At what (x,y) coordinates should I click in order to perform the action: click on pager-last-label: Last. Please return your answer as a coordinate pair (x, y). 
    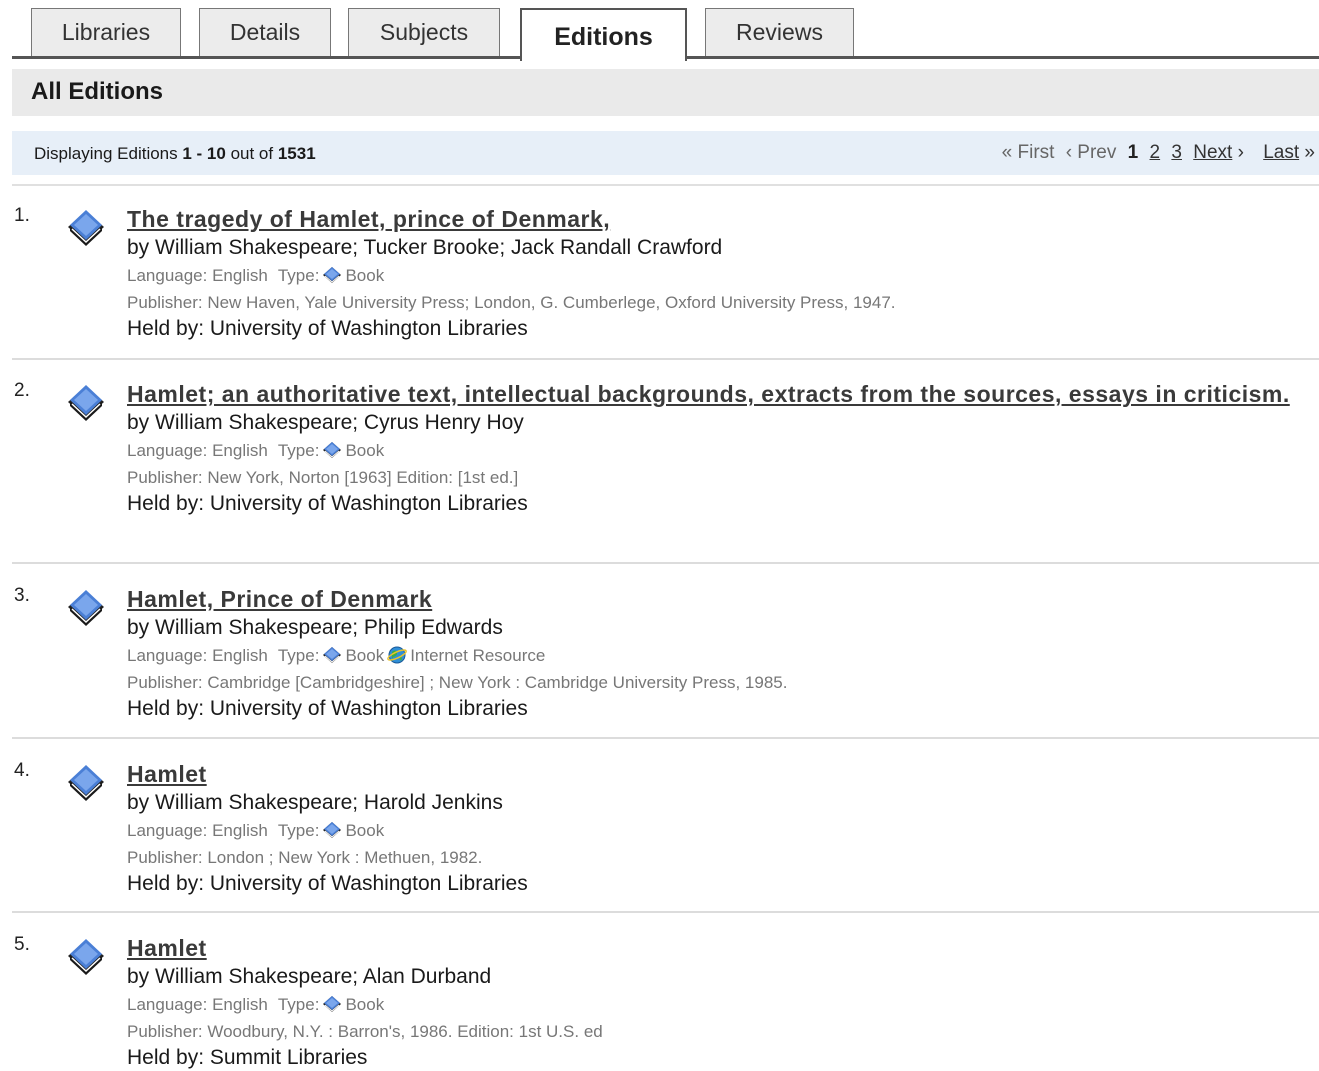
    Looking at the image, I should click on (1281, 152).